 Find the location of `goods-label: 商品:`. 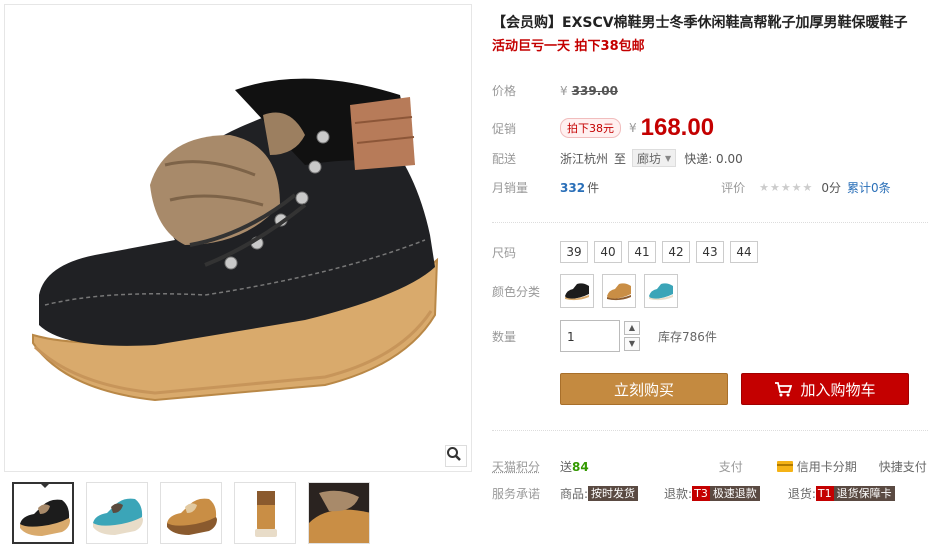

goods-label: 商品: is located at coordinates (574, 494).